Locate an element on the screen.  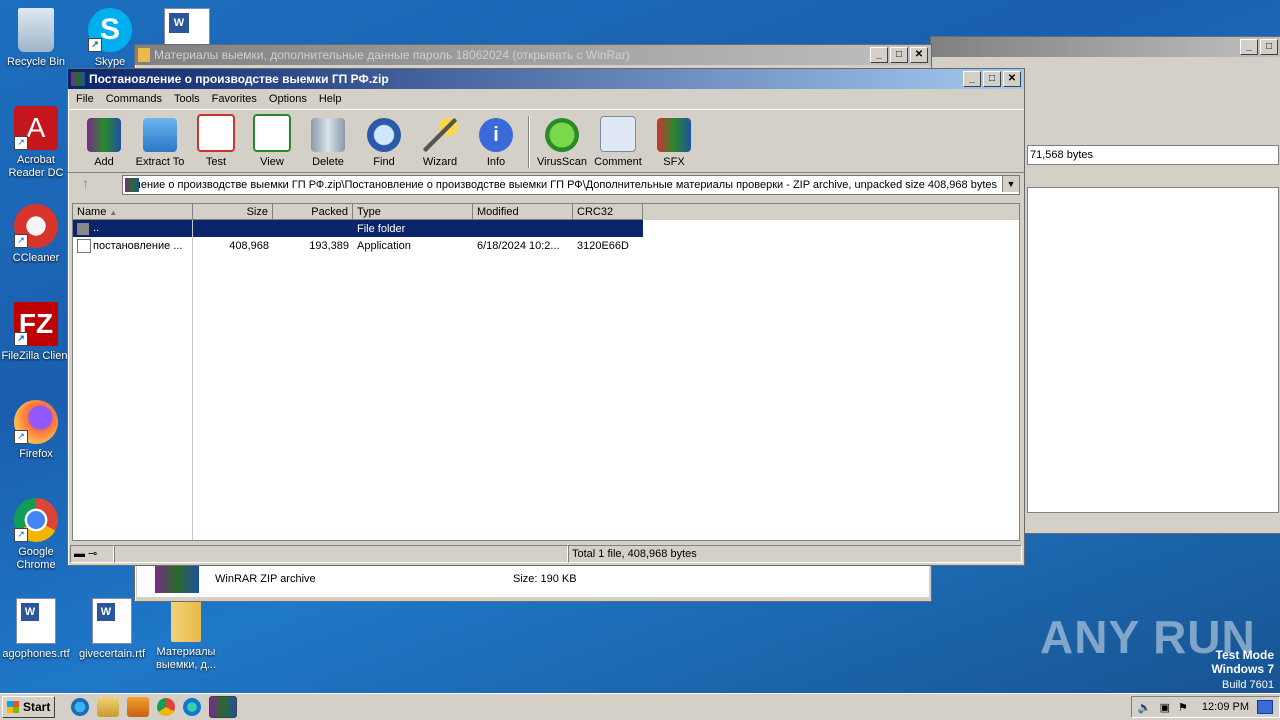
desktop-icon-agophones: W agophones.rtf is located at coordinates (36, 629).